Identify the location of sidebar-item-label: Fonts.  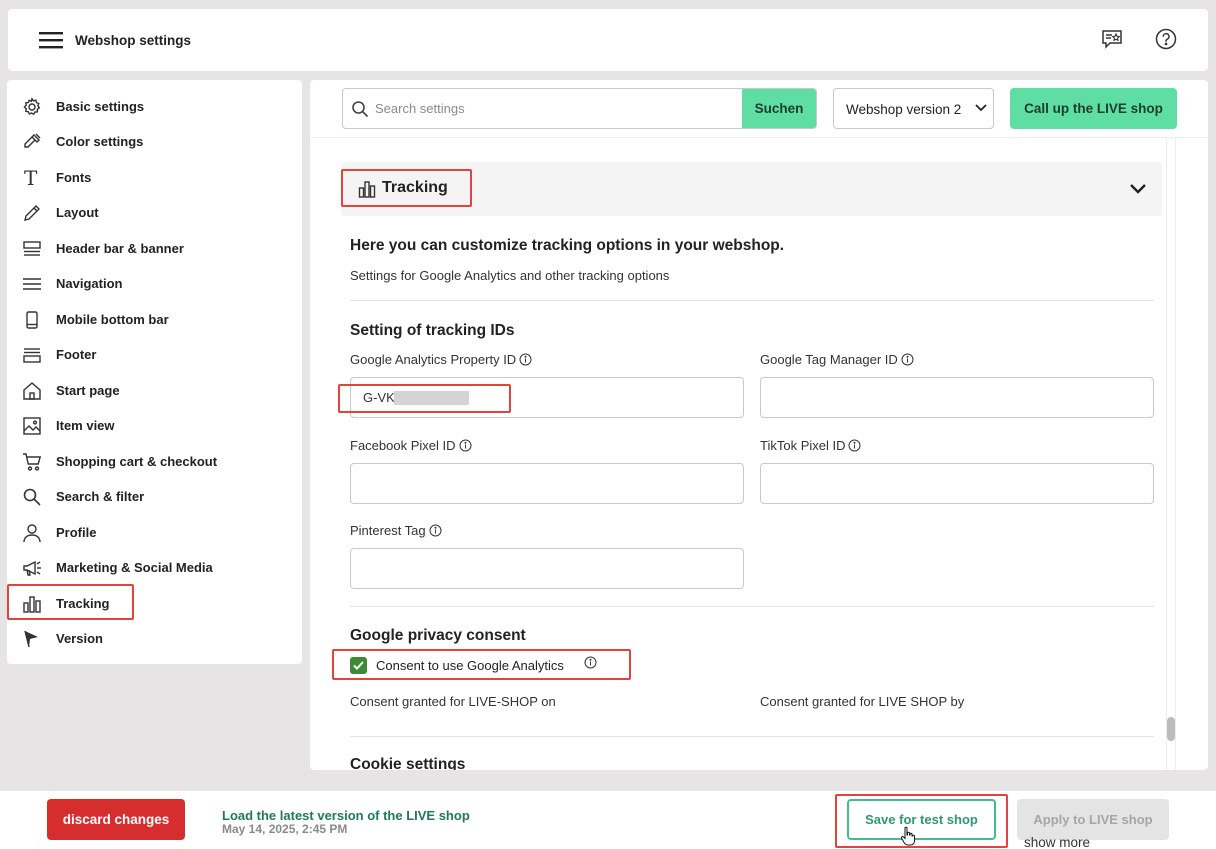
(74, 177).